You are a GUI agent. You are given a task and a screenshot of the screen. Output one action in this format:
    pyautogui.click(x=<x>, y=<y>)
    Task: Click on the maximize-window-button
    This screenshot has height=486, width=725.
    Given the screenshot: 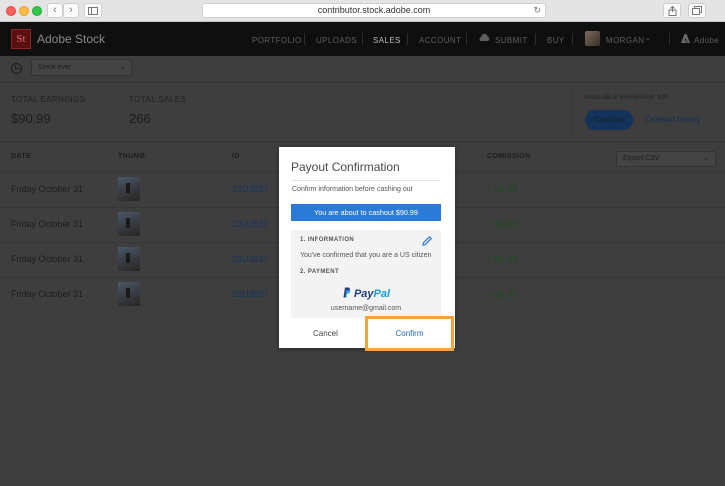 What is the action you would take?
    pyautogui.click(x=37, y=11)
    